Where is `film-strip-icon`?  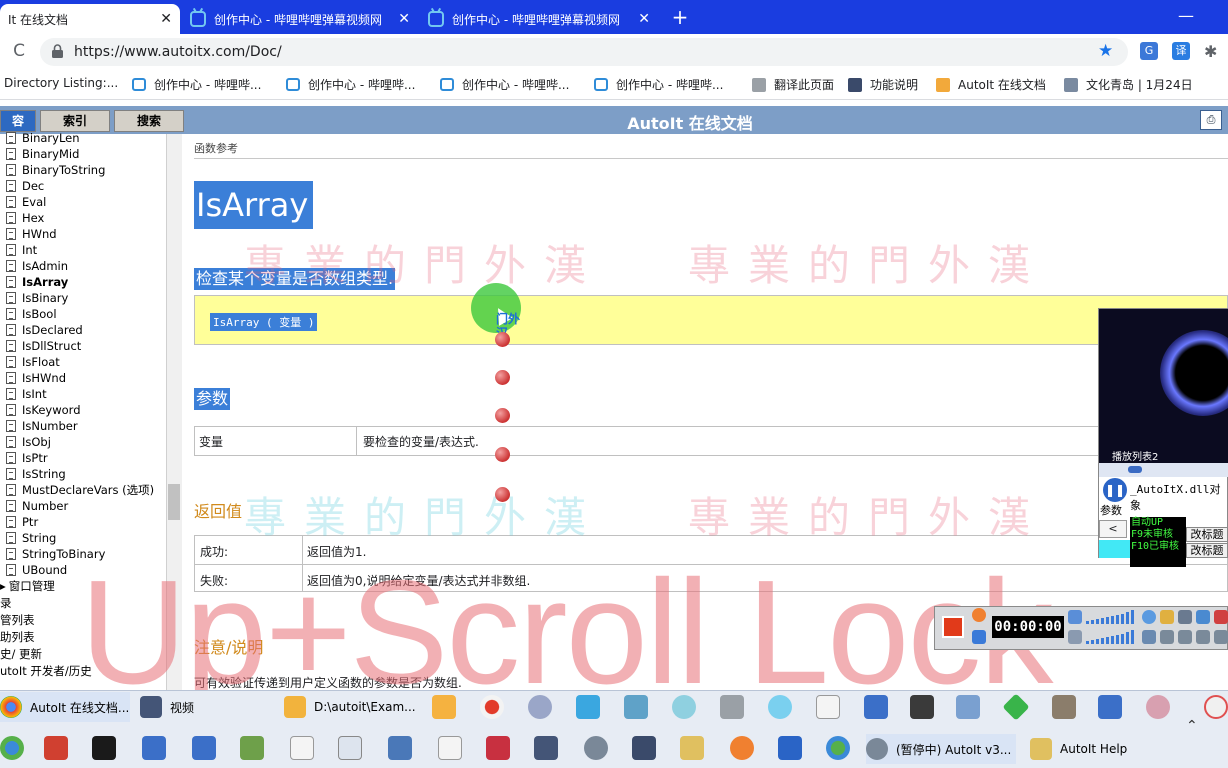 film-strip-icon is located at coordinates (546, 748).